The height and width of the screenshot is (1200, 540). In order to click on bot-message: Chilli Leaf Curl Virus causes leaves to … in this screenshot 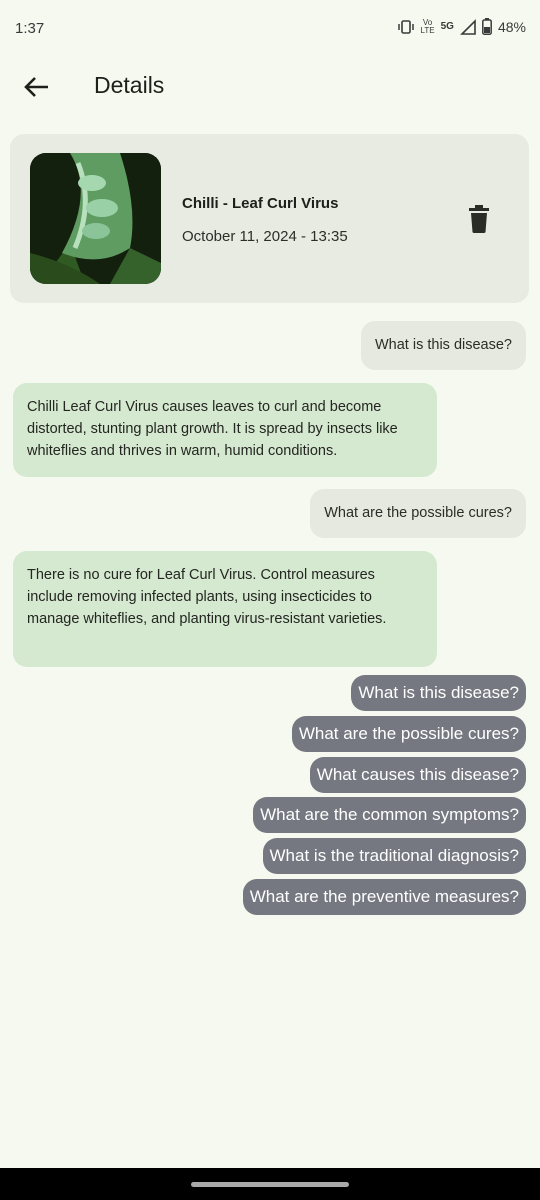, I will do `click(225, 430)`.